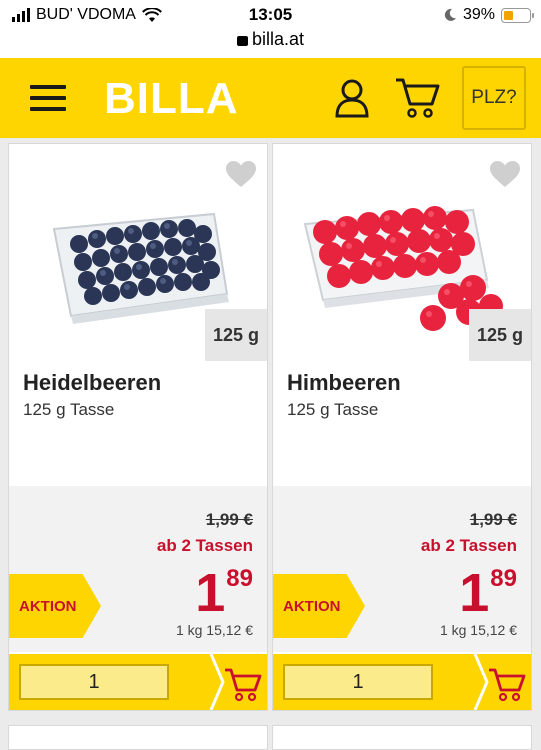 This screenshot has width=541, height=750. Describe the element at coordinates (417, 98) in the screenshot. I see `cart-icon` at that location.